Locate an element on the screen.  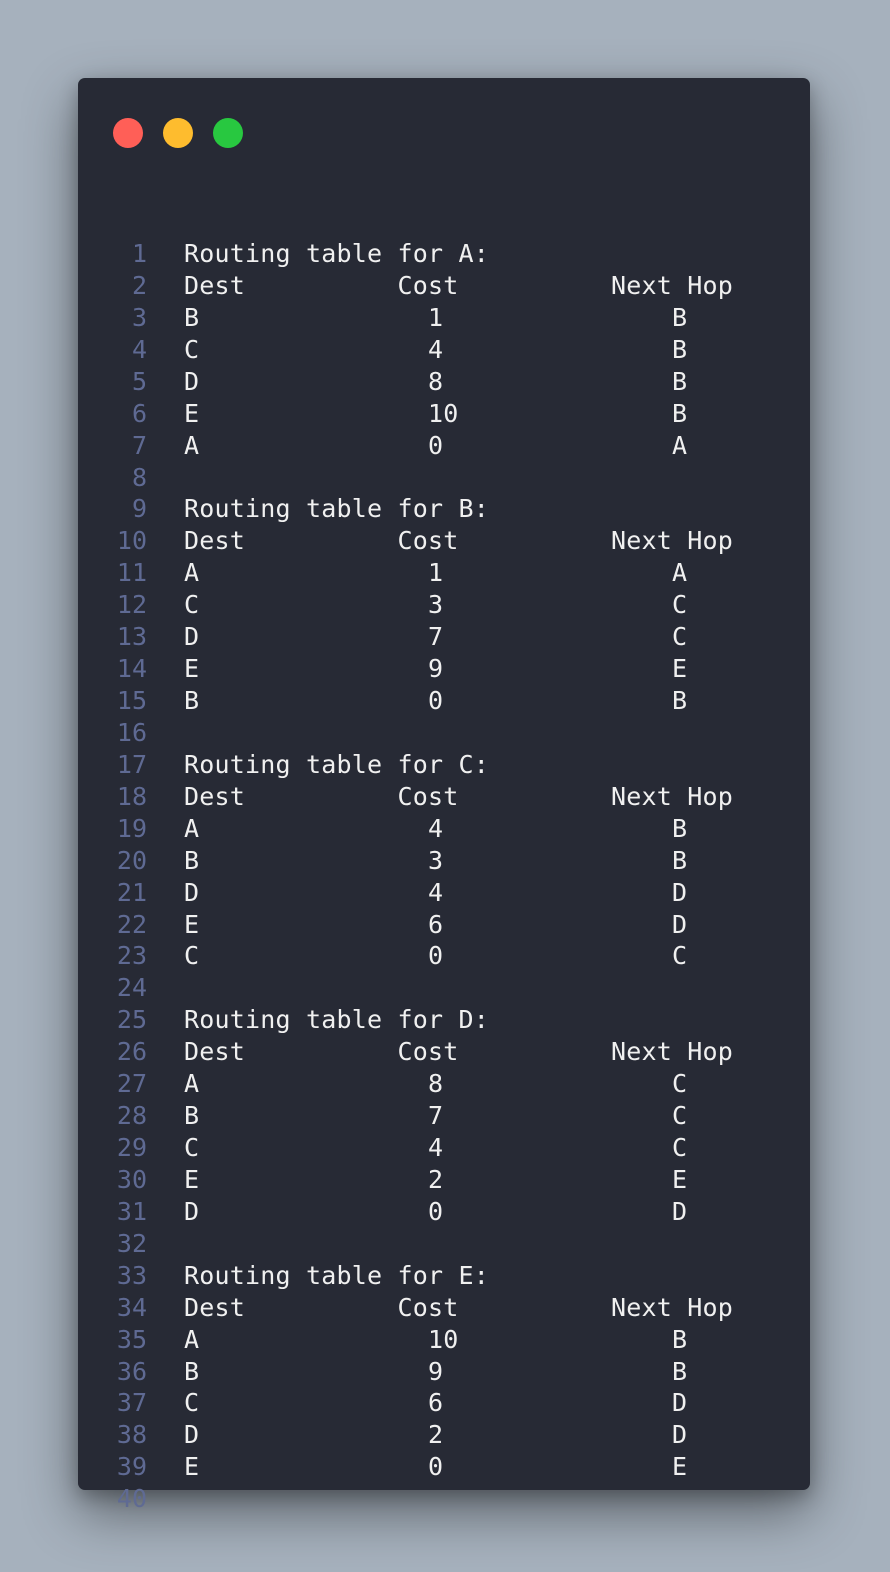
line-number: 21 is located at coordinates (131, 892).